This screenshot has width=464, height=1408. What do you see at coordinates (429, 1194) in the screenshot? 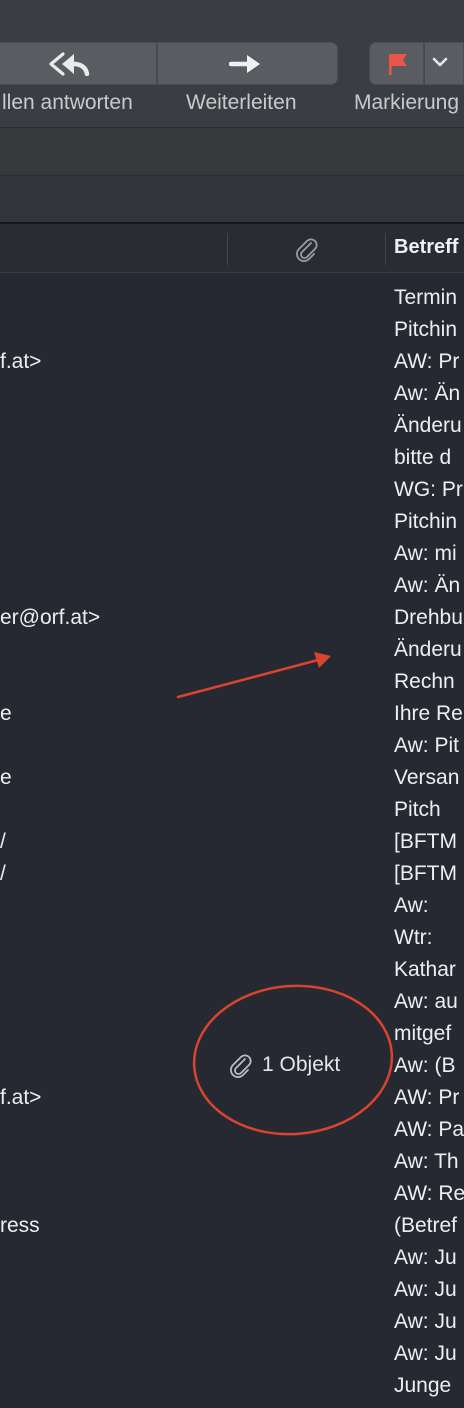
I see `subject-cell: AW: Re` at bounding box center [429, 1194].